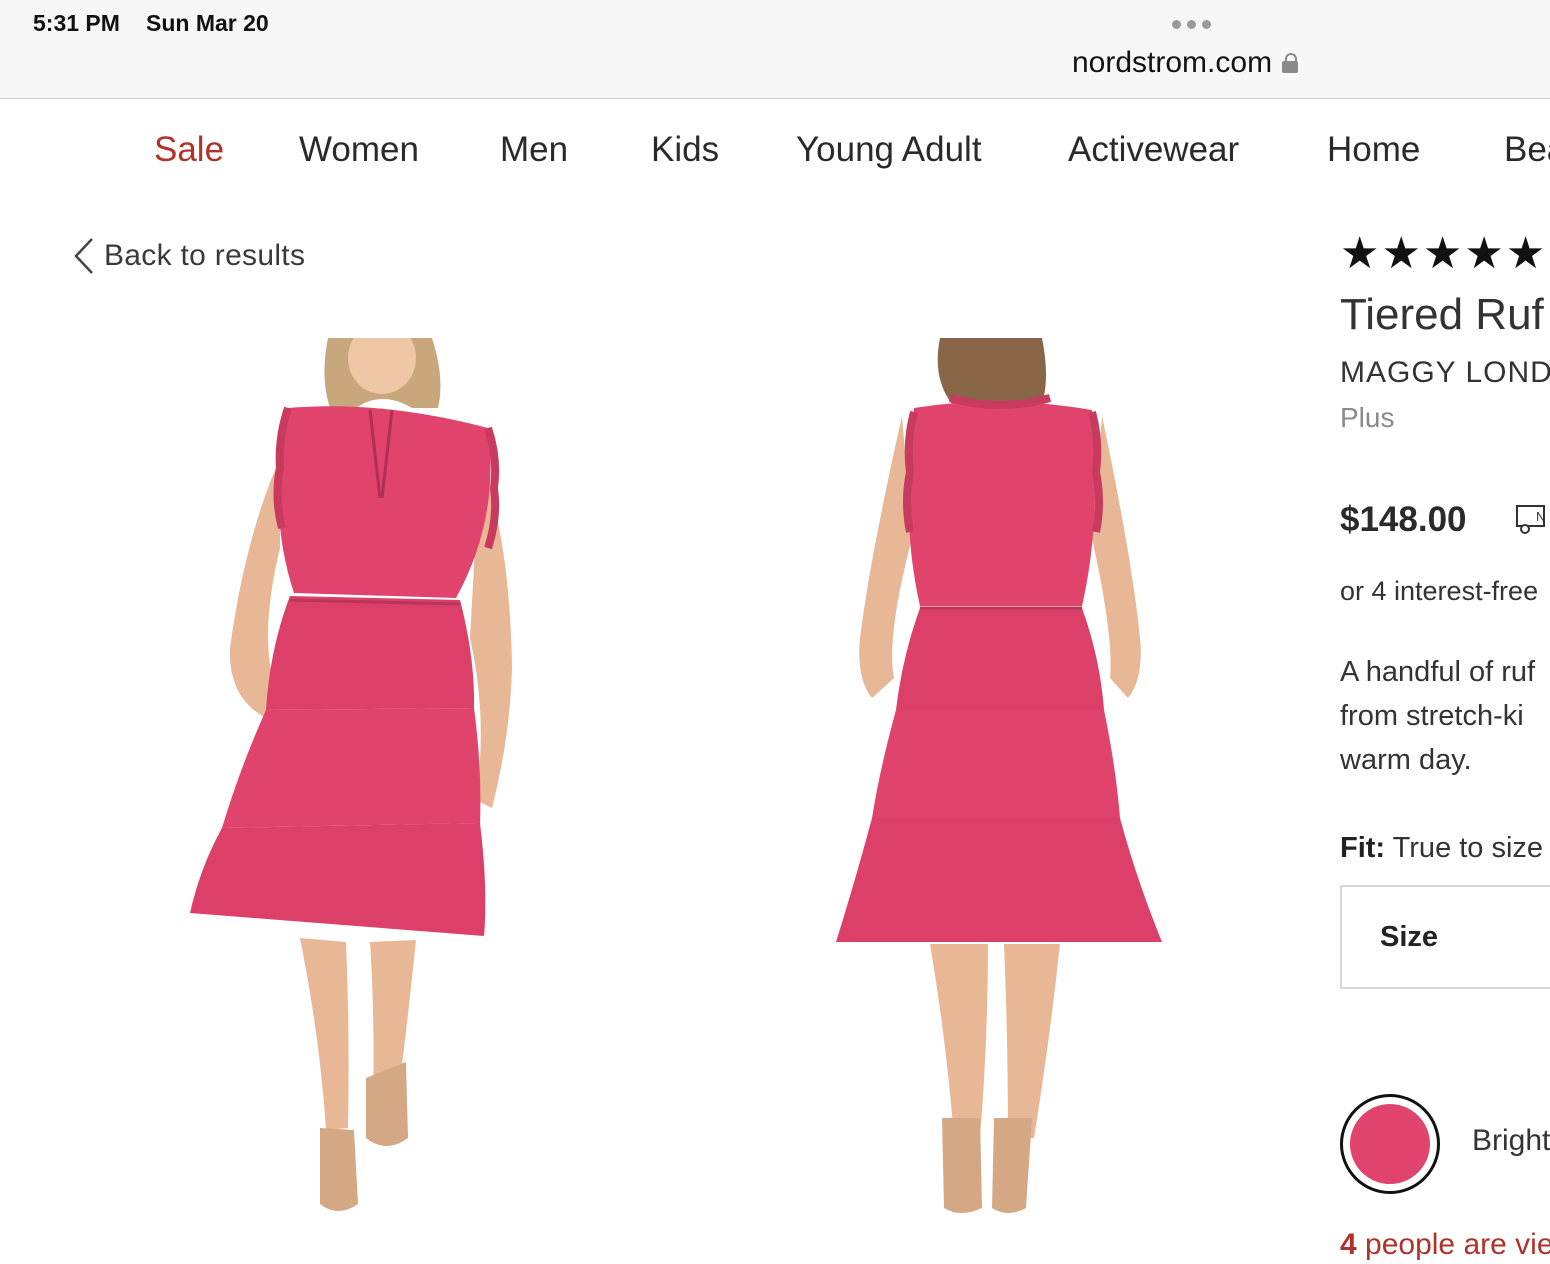  I want to click on color-name: Bright, so click(1511, 1140).